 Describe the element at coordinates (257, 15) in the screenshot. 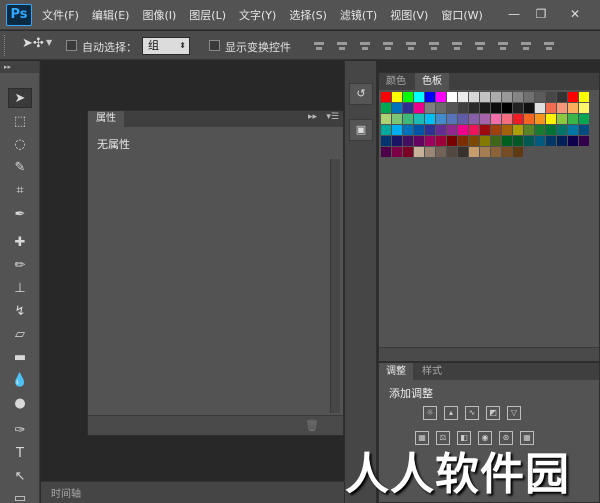

I see `menu-type: 文字(Y)` at that location.